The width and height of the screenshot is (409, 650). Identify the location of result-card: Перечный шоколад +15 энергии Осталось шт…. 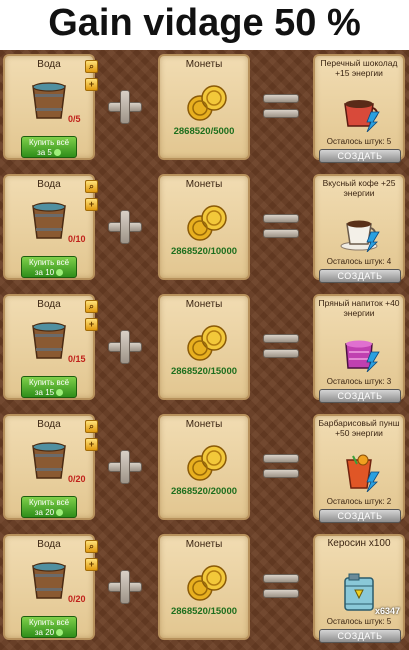
(359, 108).